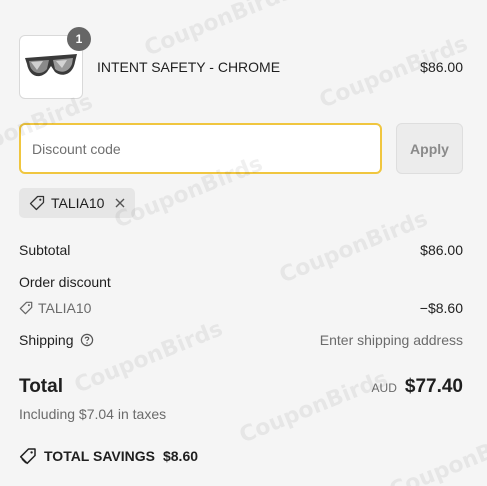  What do you see at coordinates (46, 340) in the screenshot?
I see `shipping-label: Shipping` at bounding box center [46, 340].